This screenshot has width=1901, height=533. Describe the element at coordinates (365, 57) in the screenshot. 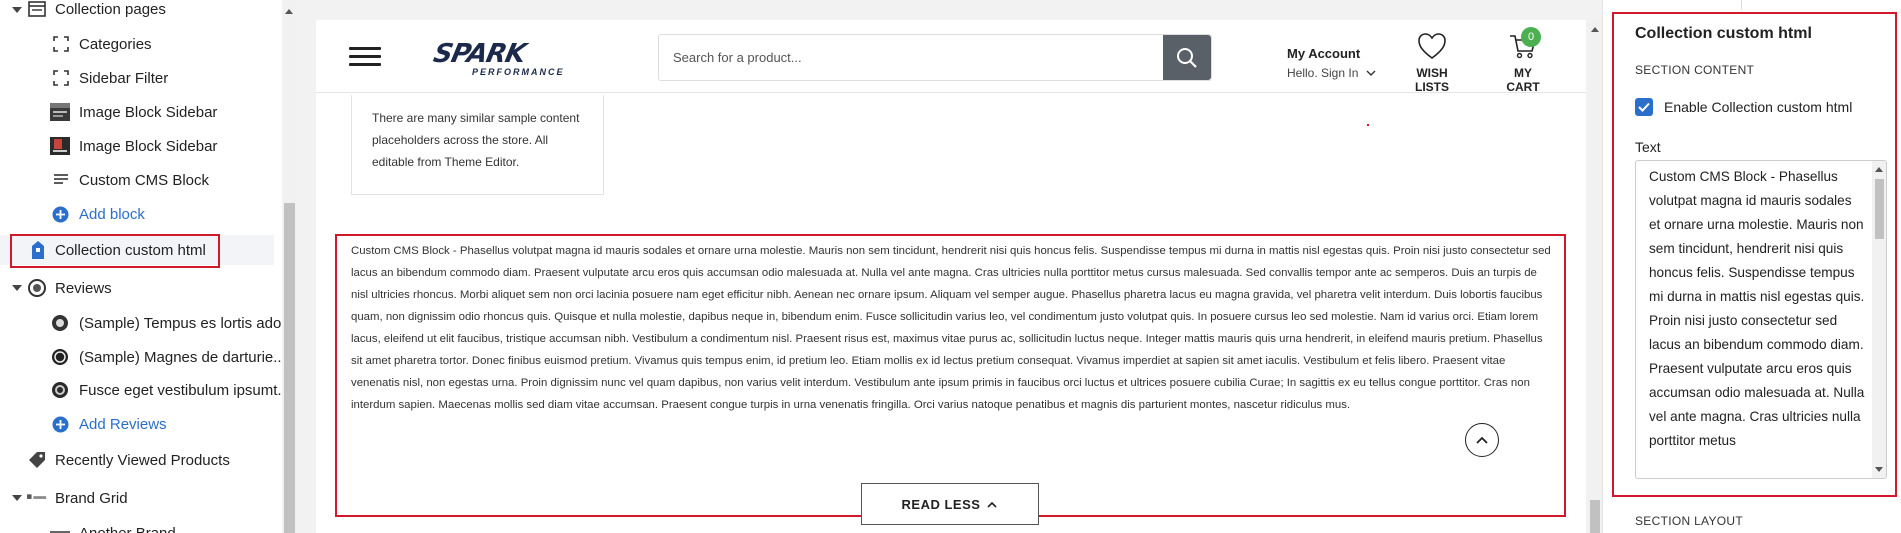

I see `hamburger-menu-icon` at that location.